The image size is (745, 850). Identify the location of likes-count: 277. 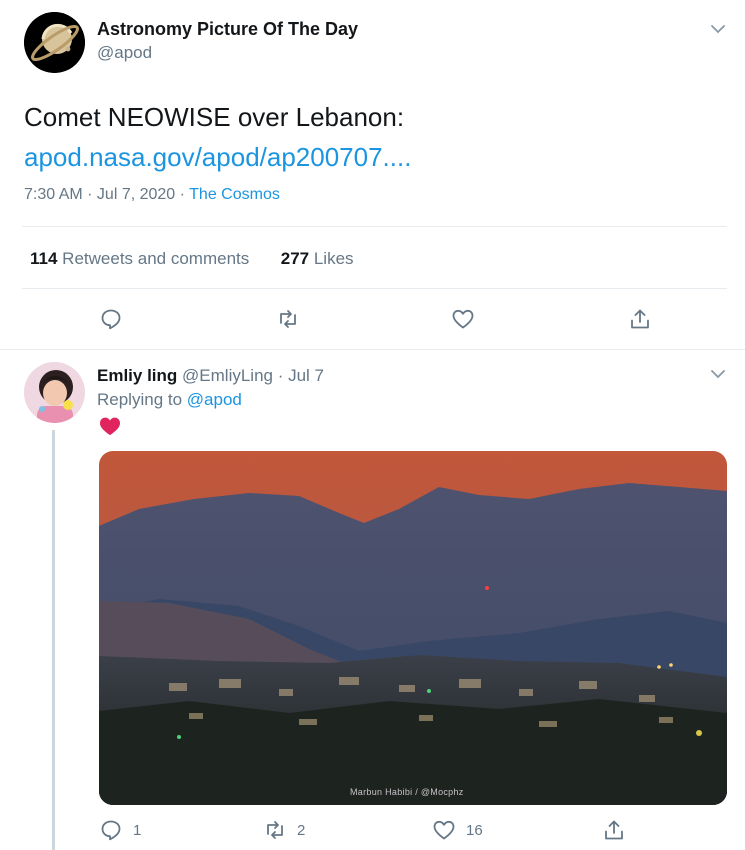
(295, 258).